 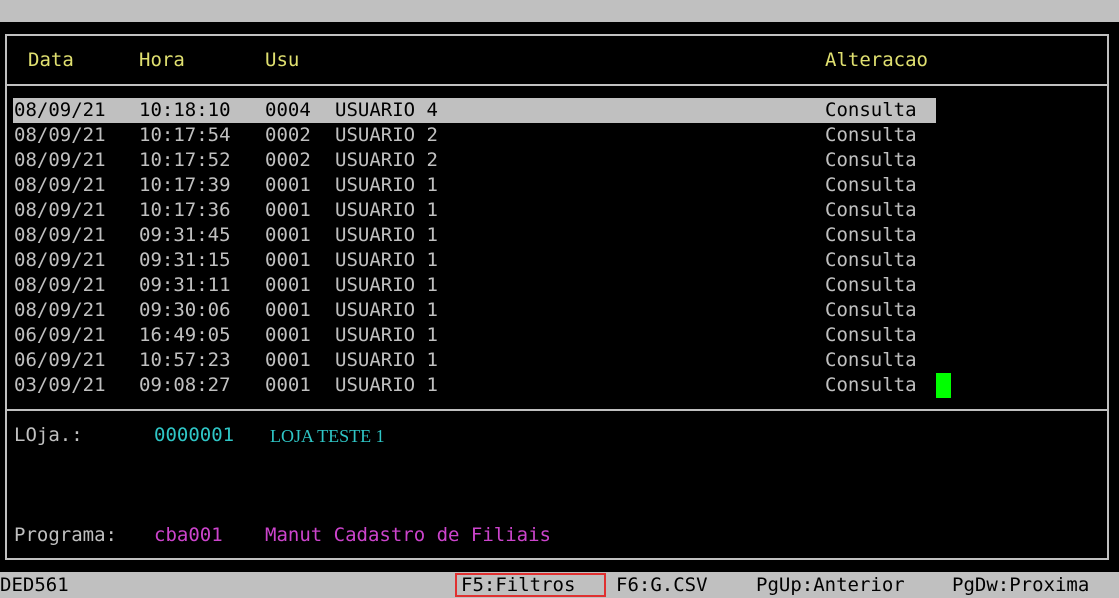 What do you see at coordinates (34, 585) in the screenshot?
I see `screen-id: DED561` at bounding box center [34, 585].